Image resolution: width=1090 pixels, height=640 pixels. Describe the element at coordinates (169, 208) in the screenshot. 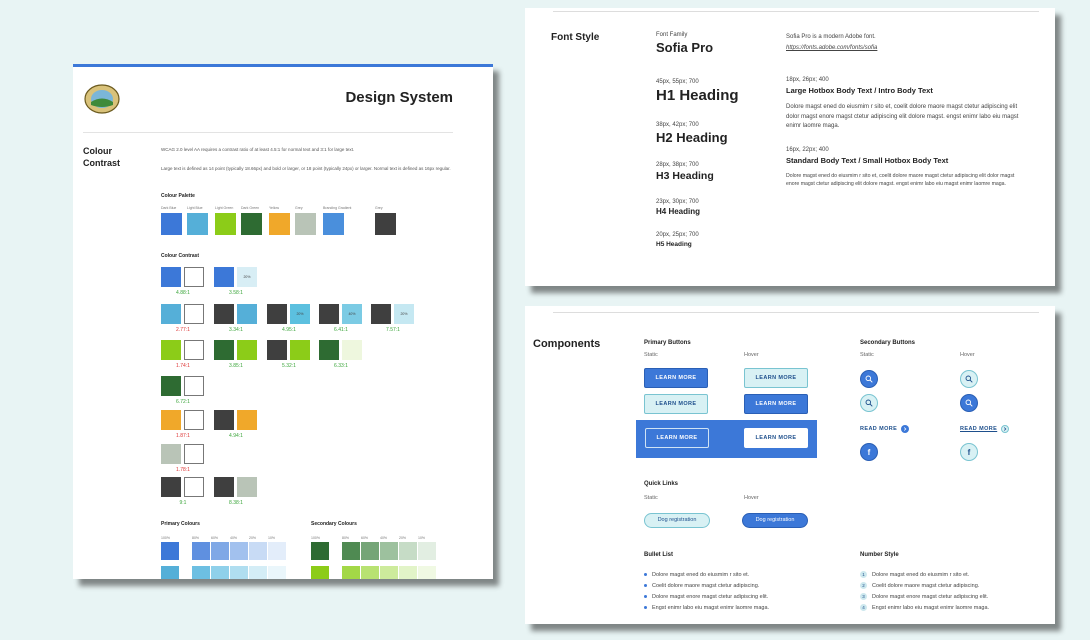

I see `palette-label: Dark Blue` at that location.